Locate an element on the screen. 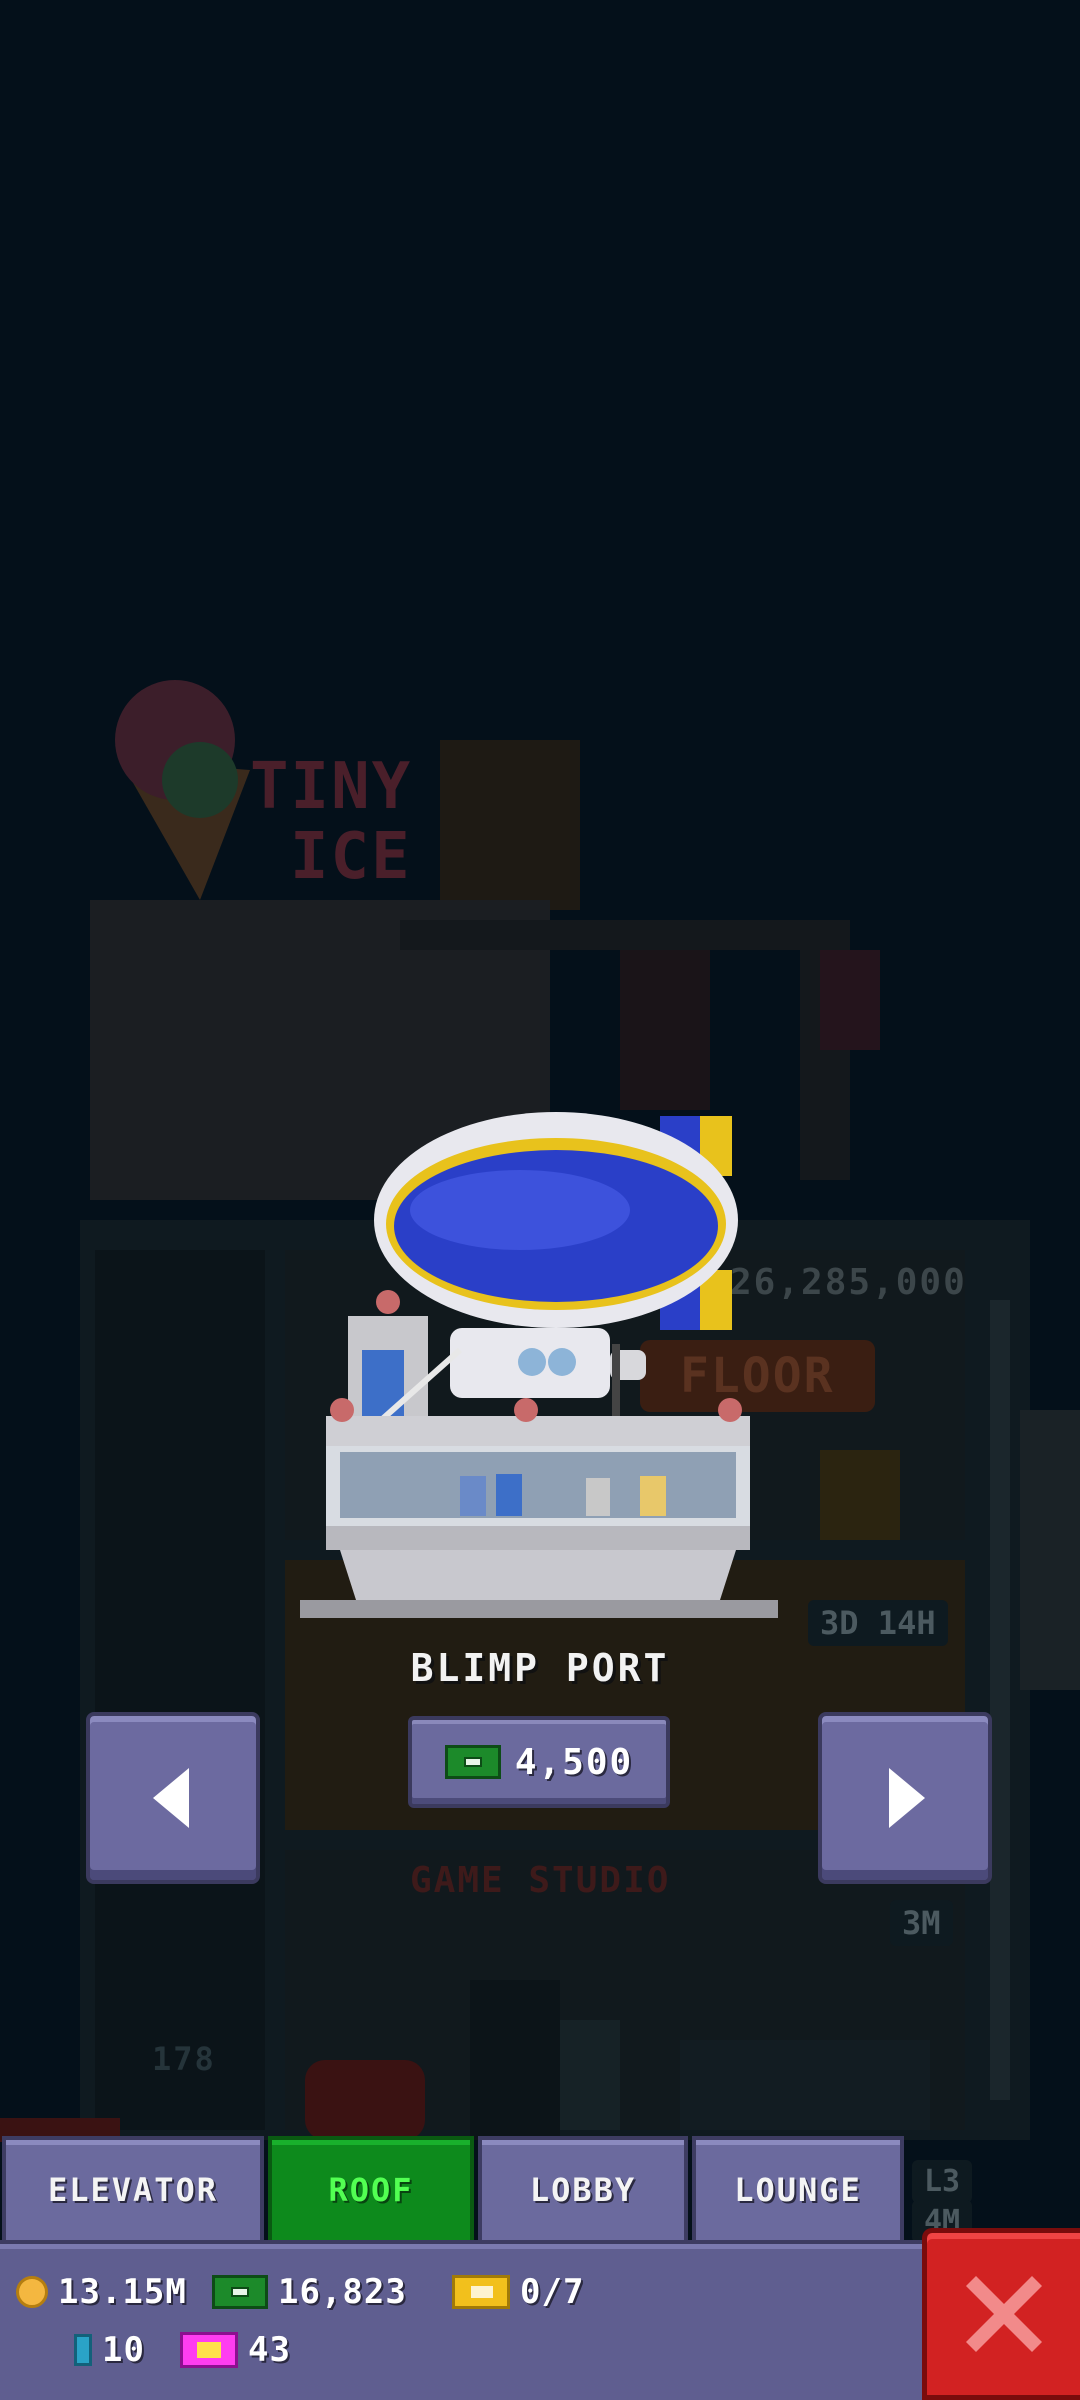 This screenshot has width=1080, height=2400. coins-stat: 13.15M is located at coordinates (101, 2292).